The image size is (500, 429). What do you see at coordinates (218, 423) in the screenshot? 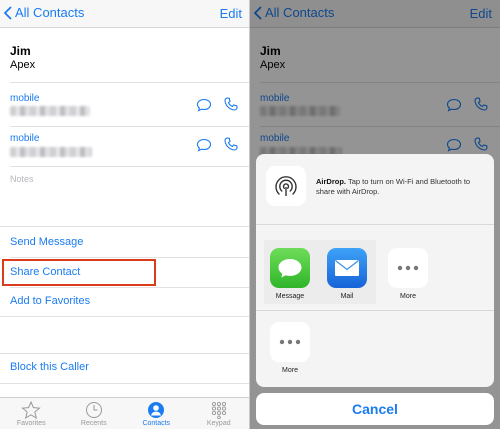
I see `tab-label: Keypad` at bounding box center [218, 423].